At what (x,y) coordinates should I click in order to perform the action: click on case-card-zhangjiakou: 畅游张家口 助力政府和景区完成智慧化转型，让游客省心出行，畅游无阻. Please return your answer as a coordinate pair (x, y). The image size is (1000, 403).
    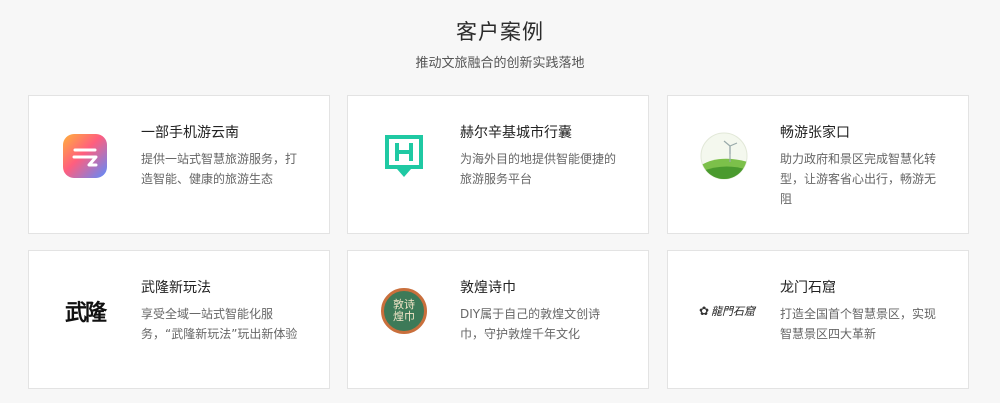
    Looking at the image, I should click on (818, 164).